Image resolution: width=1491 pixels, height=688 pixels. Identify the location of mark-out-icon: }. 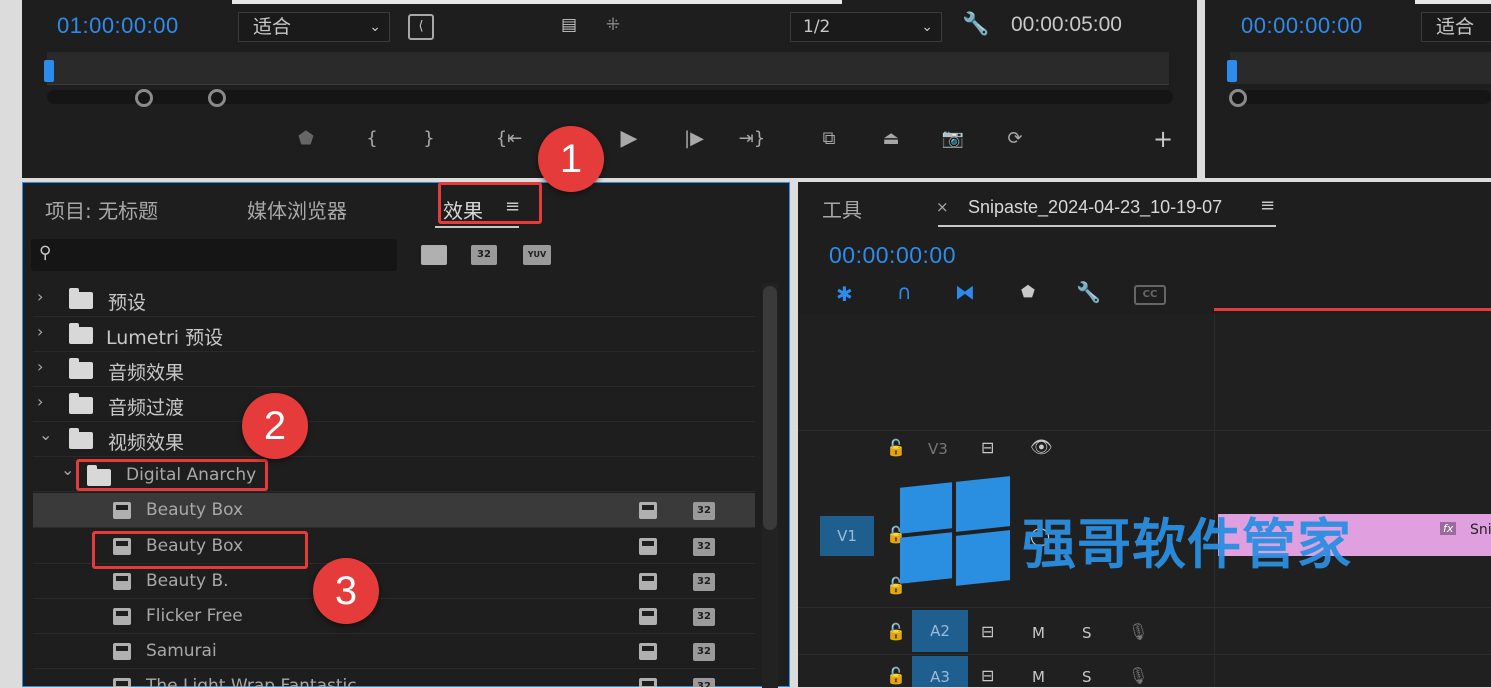
(429, 139).